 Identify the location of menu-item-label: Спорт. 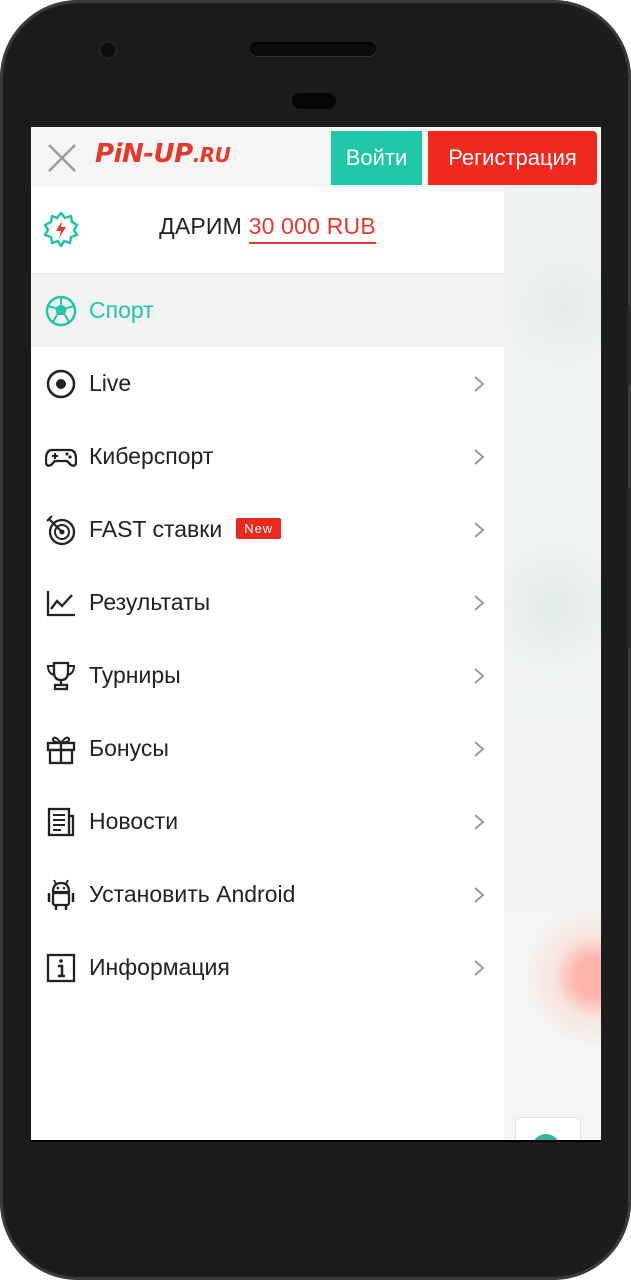
(121, 310).